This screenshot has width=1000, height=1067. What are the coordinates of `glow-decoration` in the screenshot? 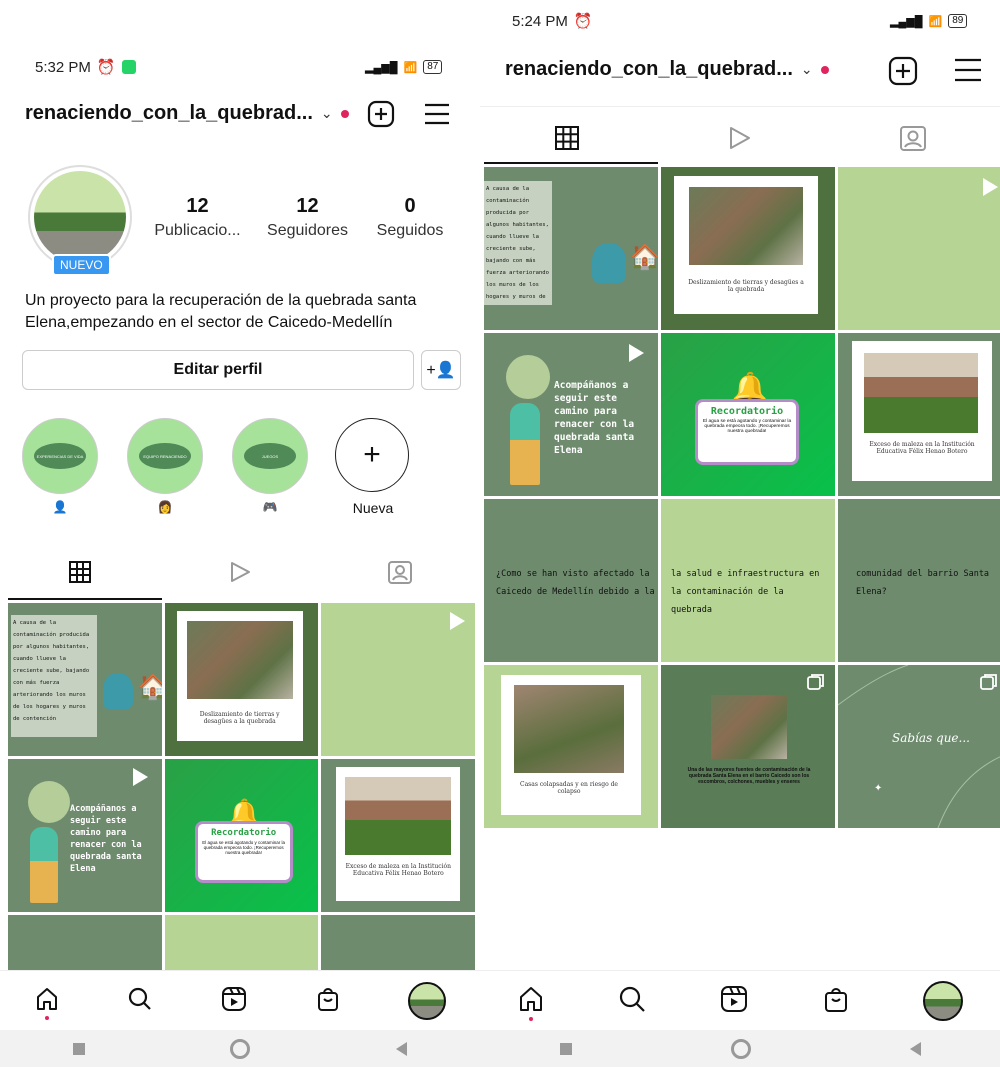 It's located at (49, 802).